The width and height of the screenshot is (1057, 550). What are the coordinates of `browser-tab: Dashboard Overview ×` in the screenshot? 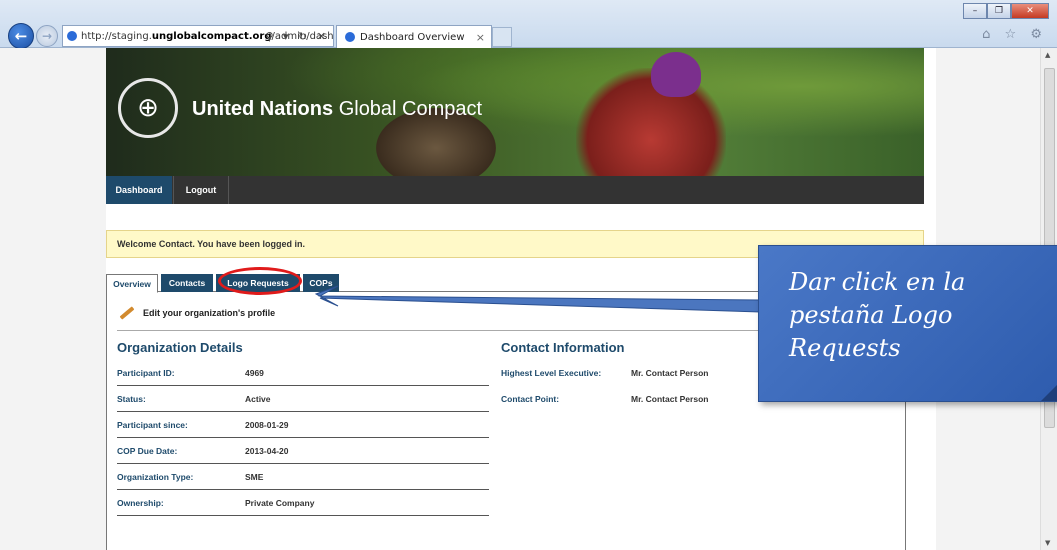 It's located at (414, 36).